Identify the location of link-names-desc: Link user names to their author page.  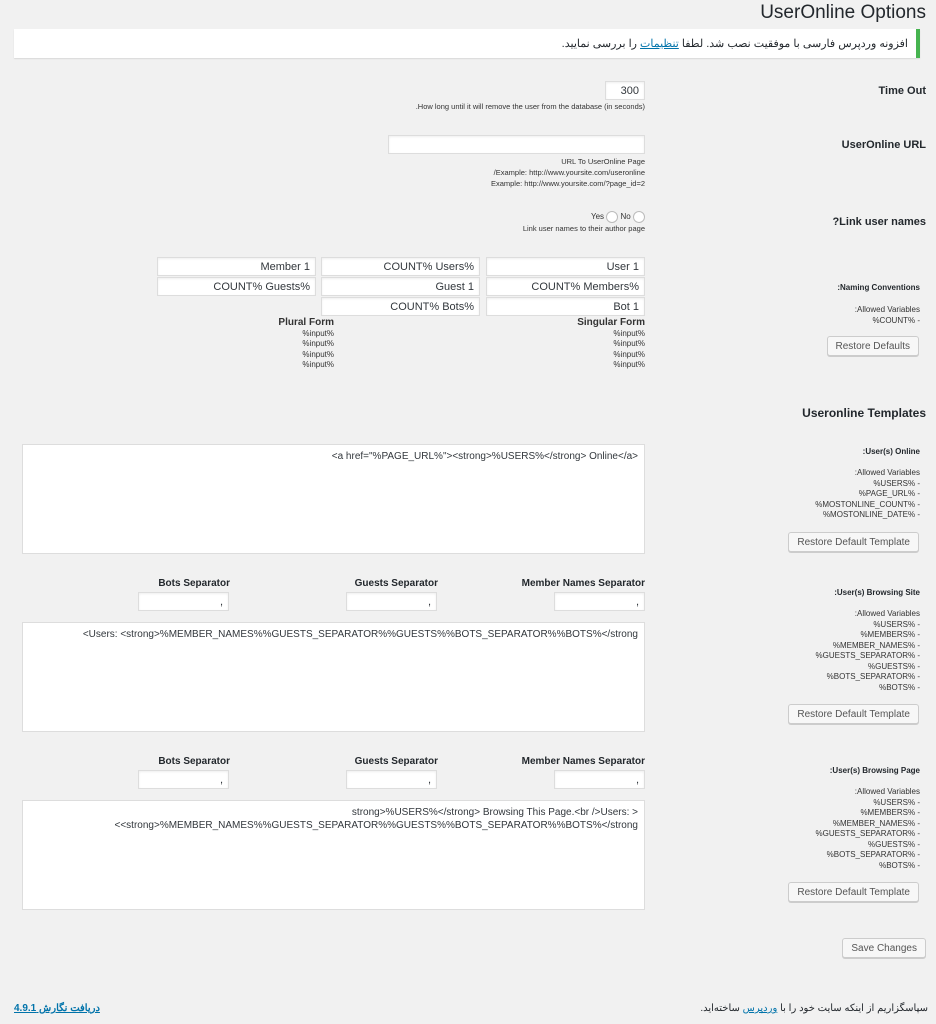
(583, 228).